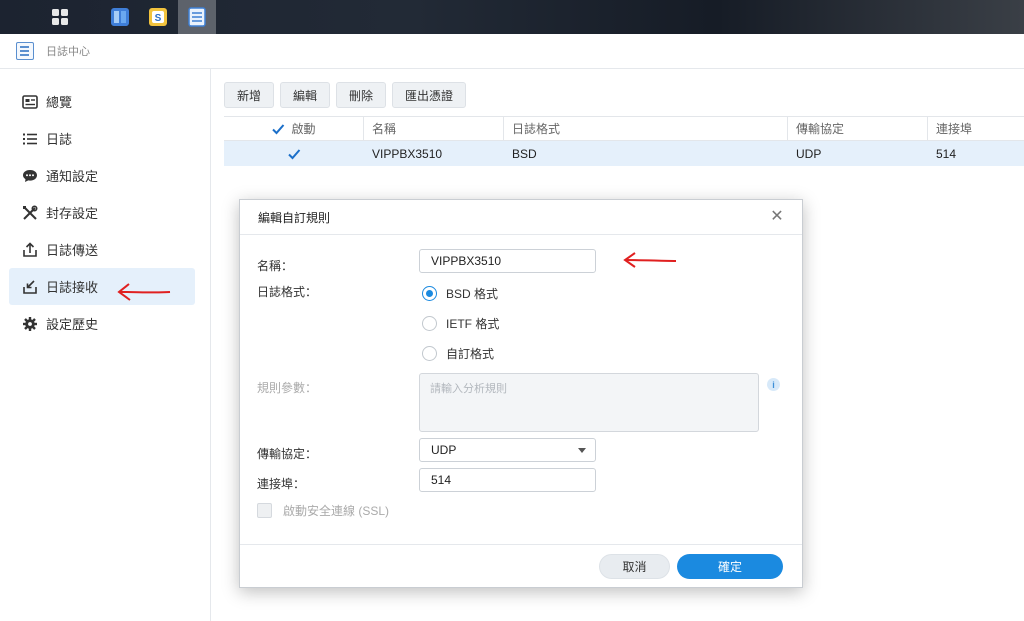 Image resolution: width=1024 pixels, height=621 pixels. I want to click on cell-name: VIPPBX3510, so click(407, 153).